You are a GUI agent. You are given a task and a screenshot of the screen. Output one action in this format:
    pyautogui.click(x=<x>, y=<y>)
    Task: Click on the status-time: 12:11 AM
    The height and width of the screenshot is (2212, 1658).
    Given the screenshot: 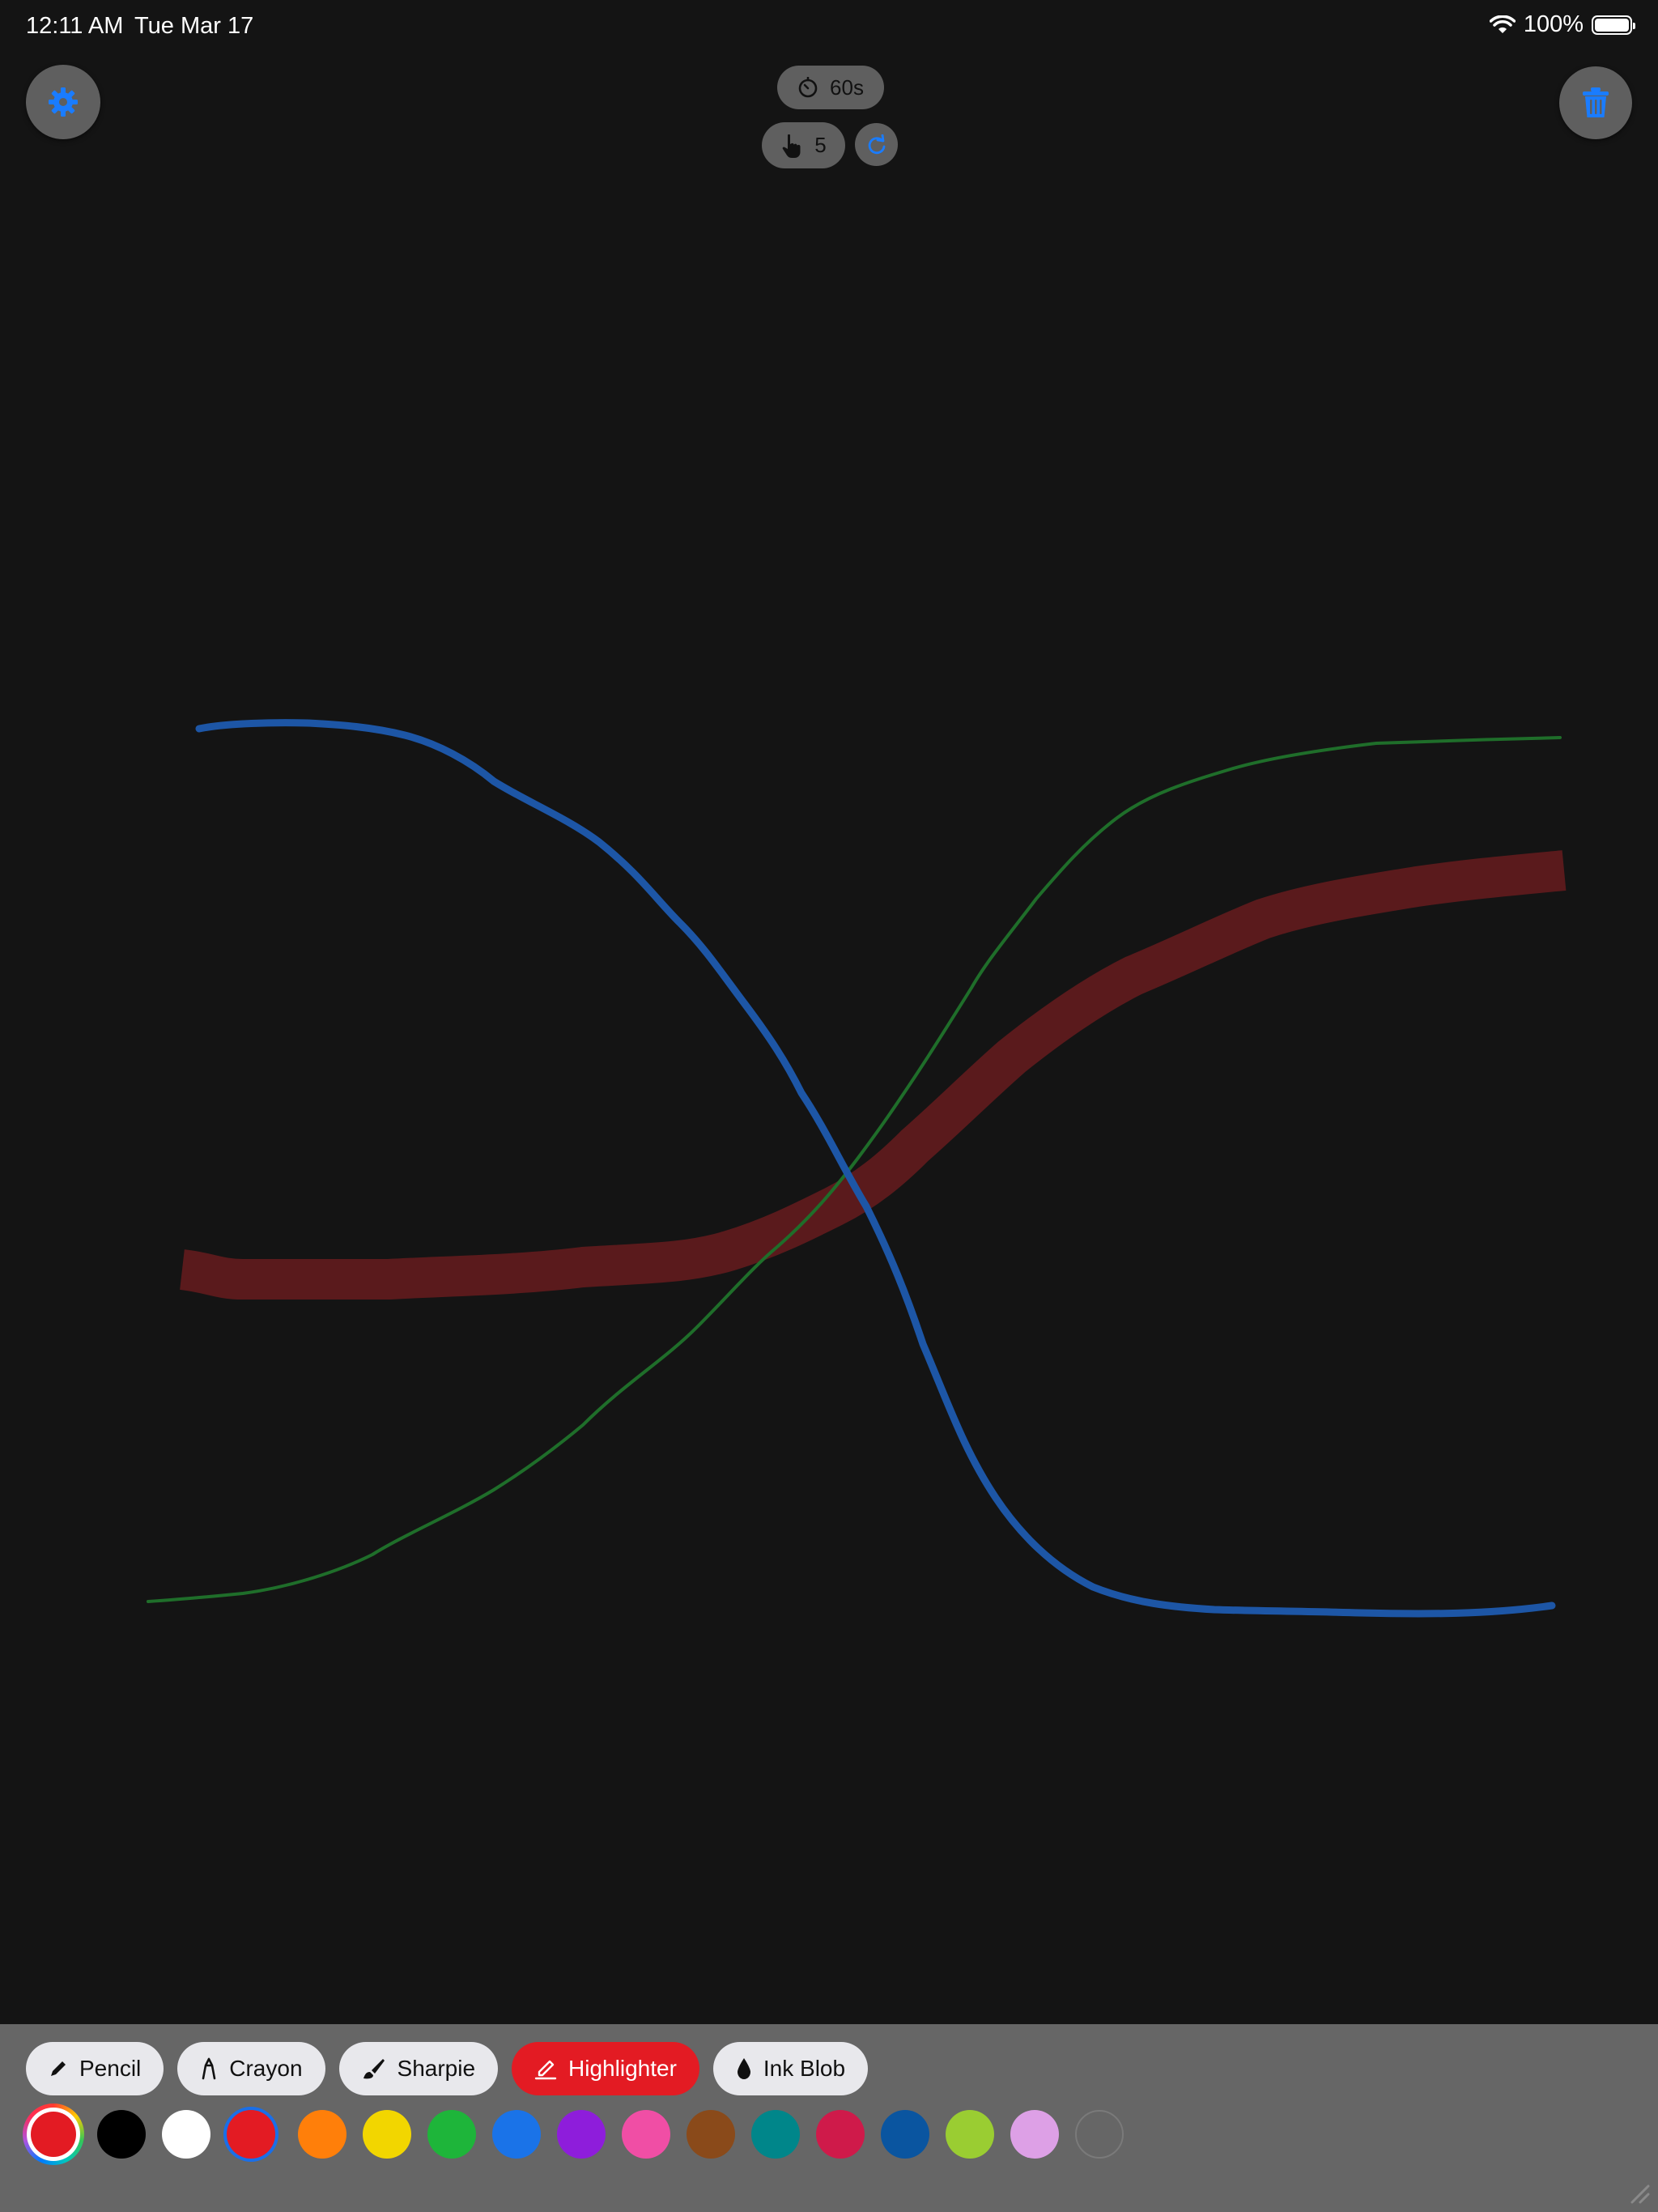 What is the action you would take?
    pyautogui.click(x=75, y=26)
    